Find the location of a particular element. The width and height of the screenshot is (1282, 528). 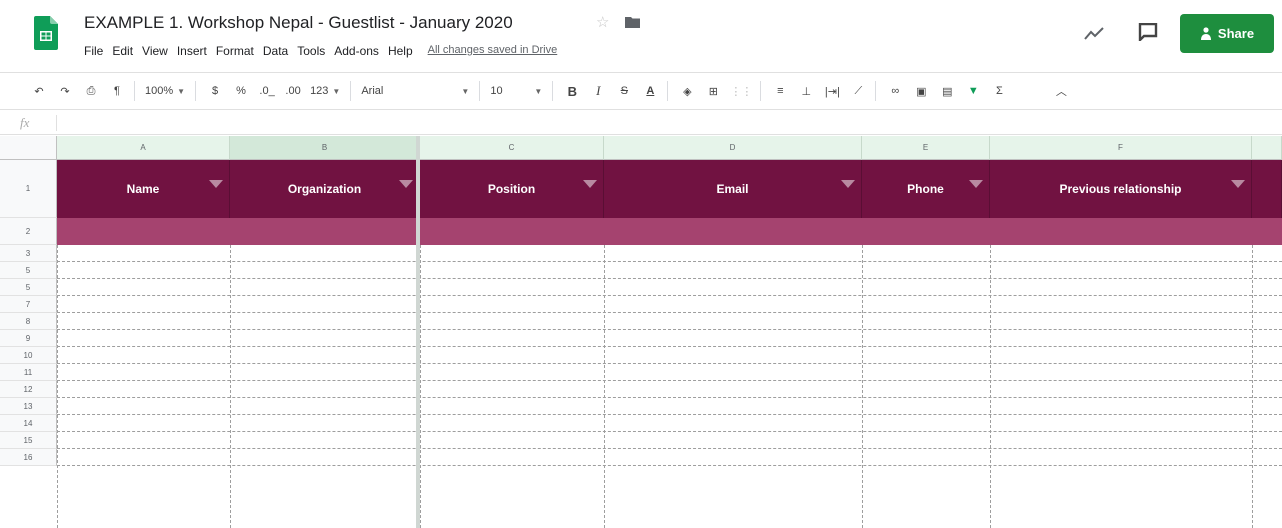

insert-link-icon: ∞ is located at coordinates (895, 91).